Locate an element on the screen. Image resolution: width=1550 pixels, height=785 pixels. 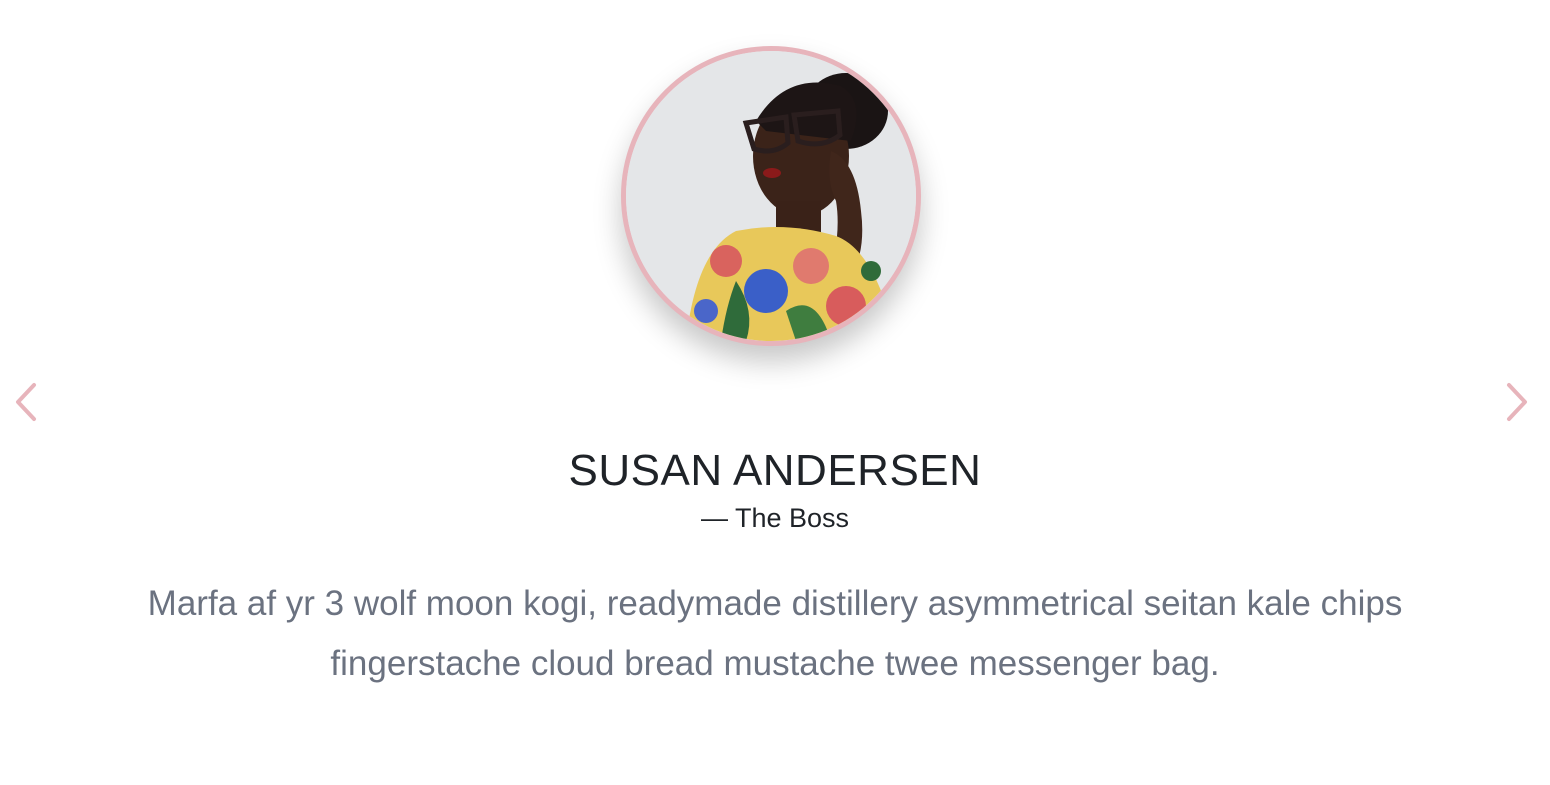
chevron-left-icon is located at coordinates (26, 402).